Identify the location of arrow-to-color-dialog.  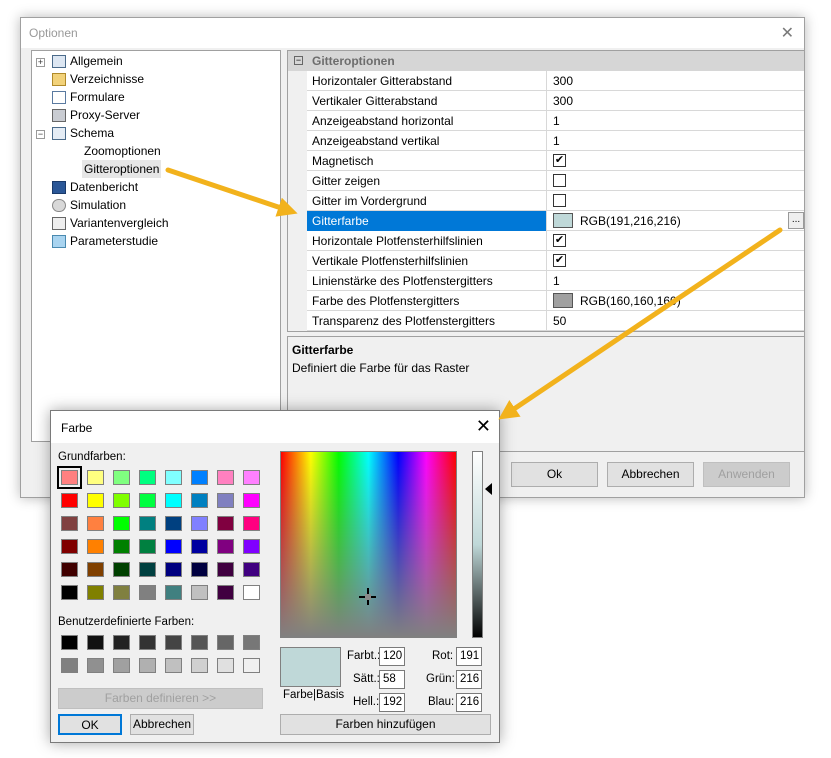
(640, 323).